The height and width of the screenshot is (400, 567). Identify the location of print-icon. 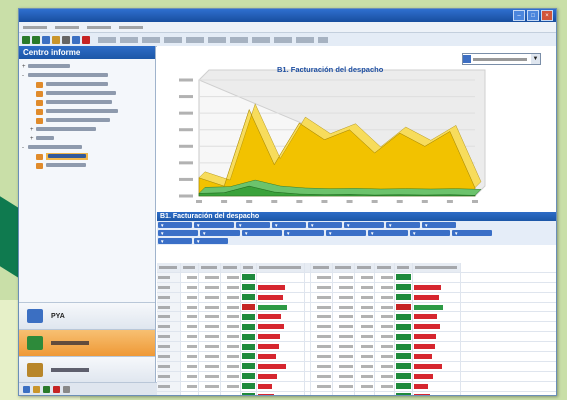
(66, 39).